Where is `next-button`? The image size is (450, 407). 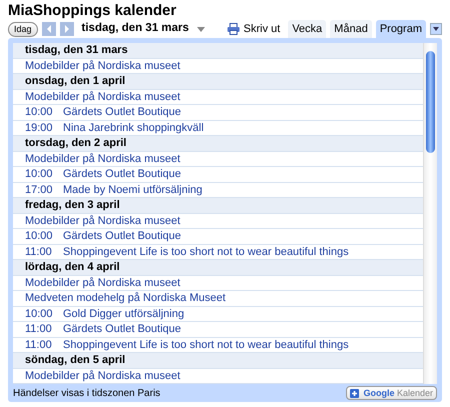 next-button is located at coordinates (67, 29).